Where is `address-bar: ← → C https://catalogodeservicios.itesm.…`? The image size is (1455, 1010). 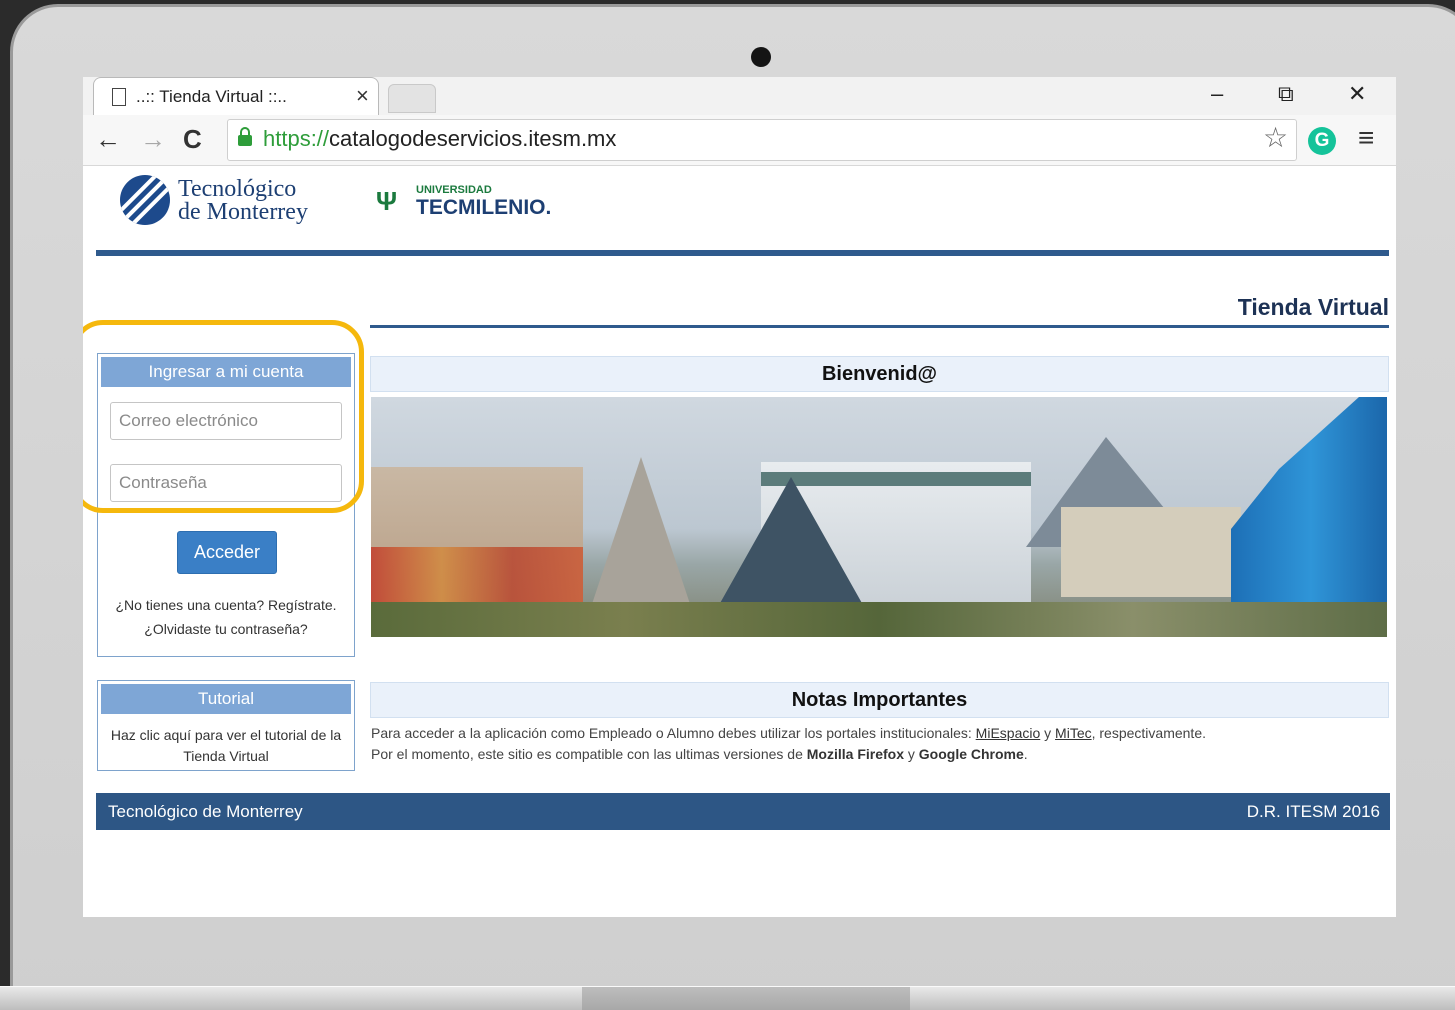 address-bar: ← → C https://catalogodeservicios.itesm.… is located at coordinates (739, 140).